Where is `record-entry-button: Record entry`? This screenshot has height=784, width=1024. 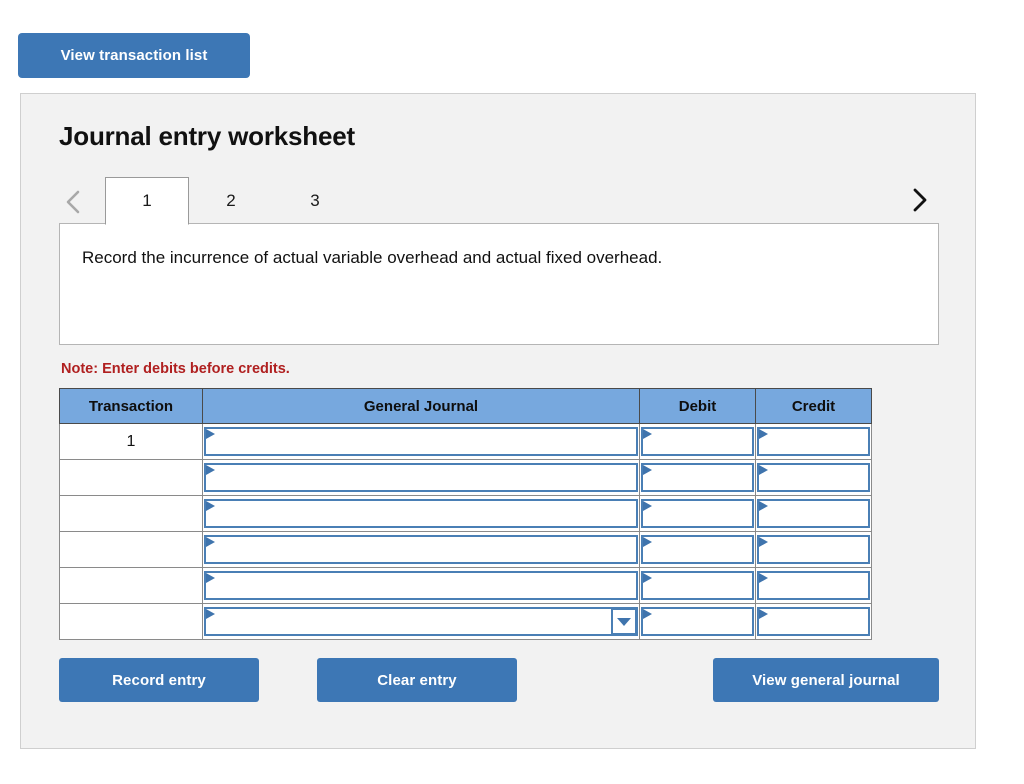
record-entry-button: Record entry is located at coordinates (159, 680).